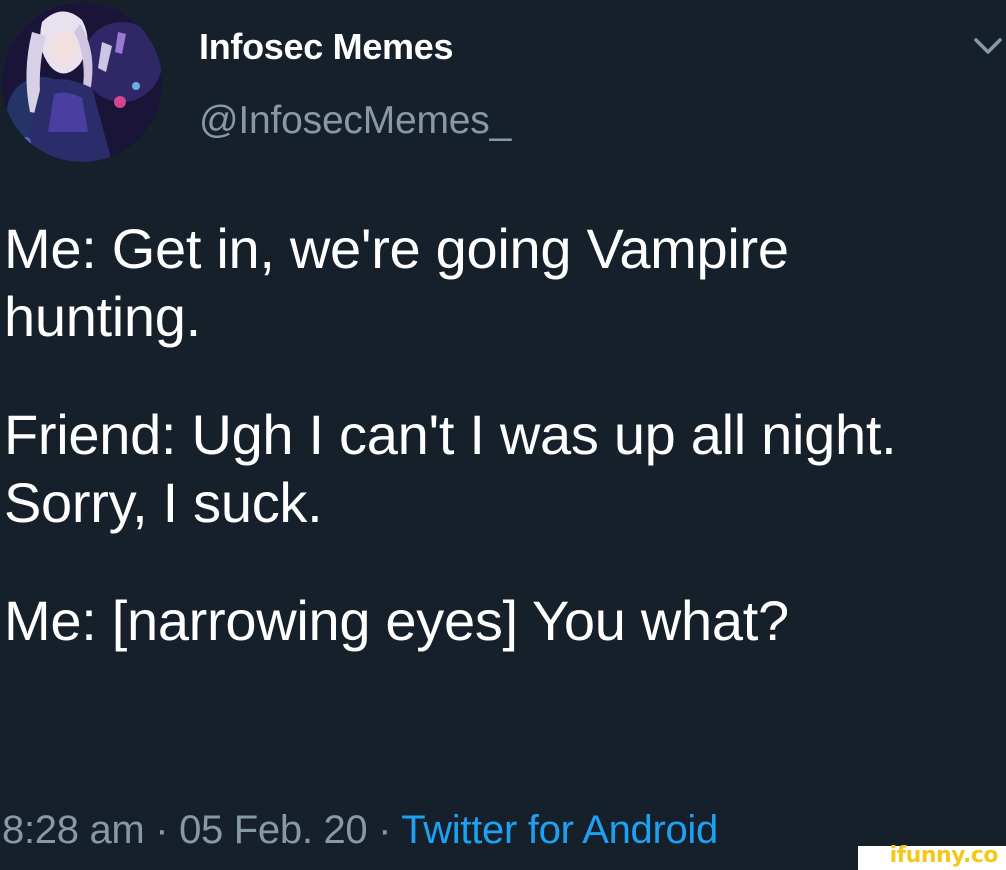  Describe the element at coordinates (396, 282) in the screenshot. I see `tweet-paragraph: Me: Get in, we're going Vampire hunting.` at that location.